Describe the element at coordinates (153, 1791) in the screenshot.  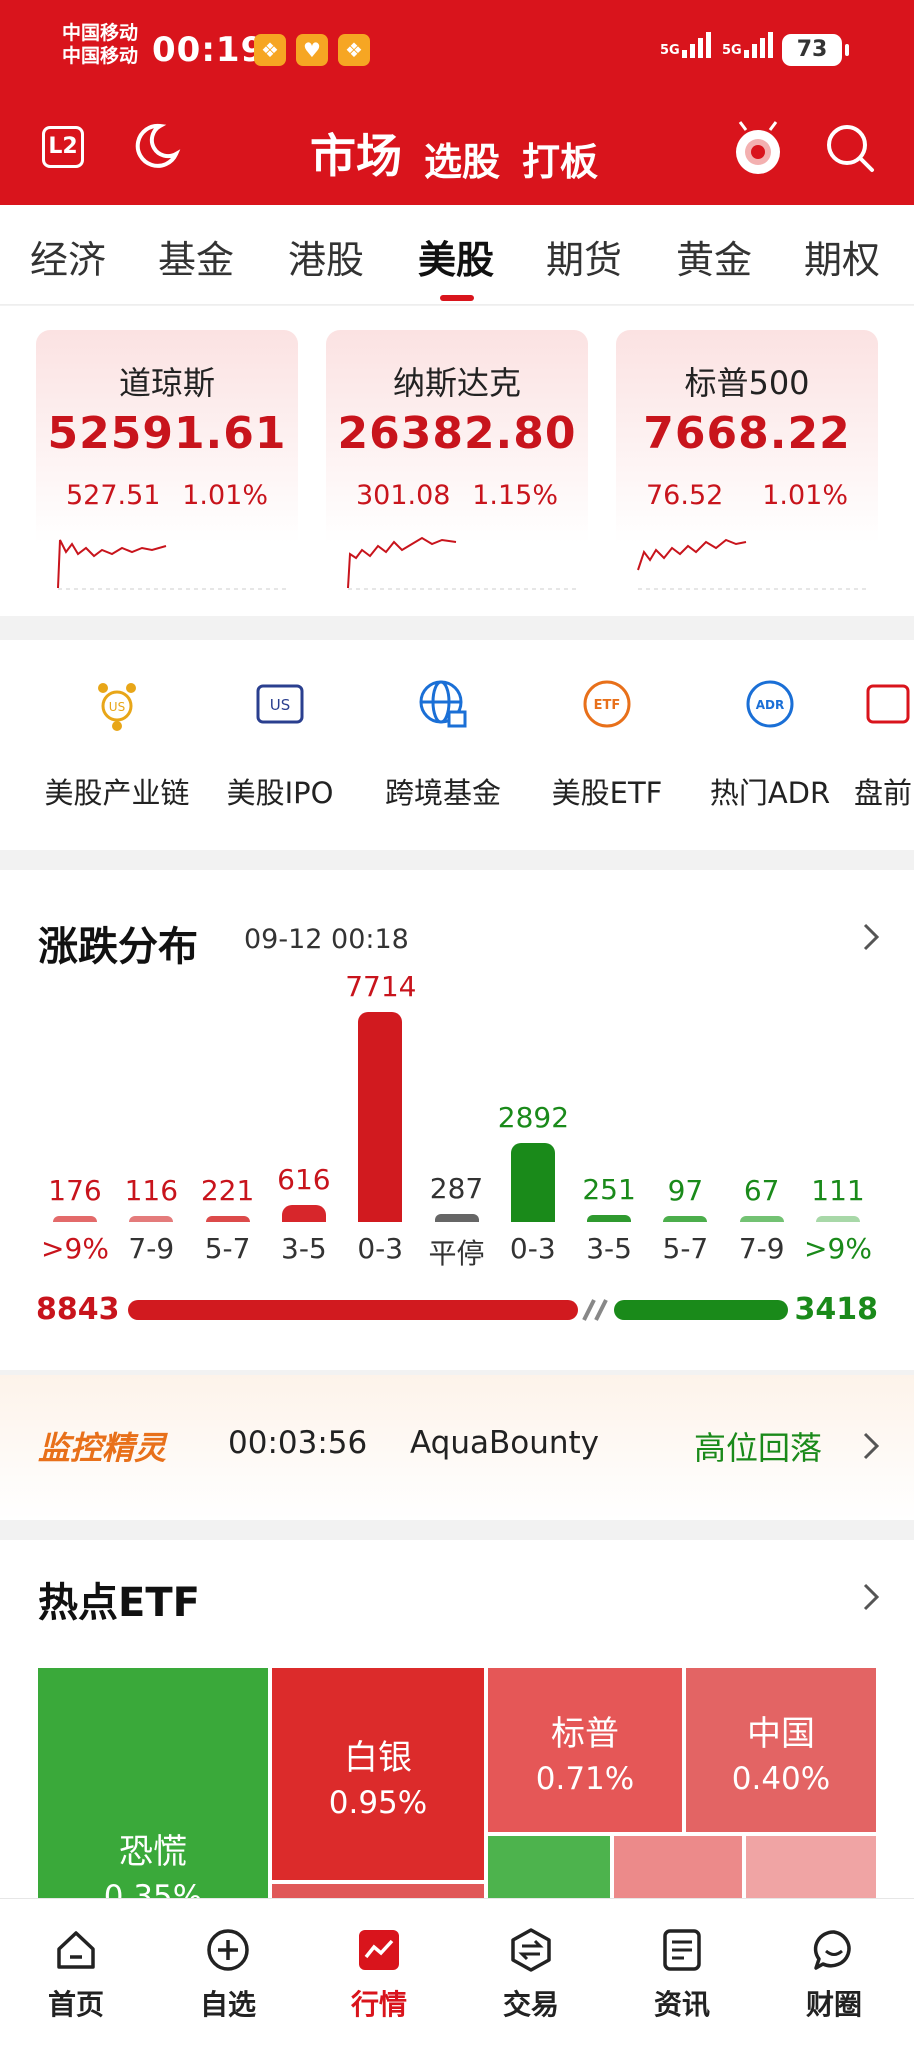
I see `etf-tile-fear: 恐慌 0.35%` at that location.